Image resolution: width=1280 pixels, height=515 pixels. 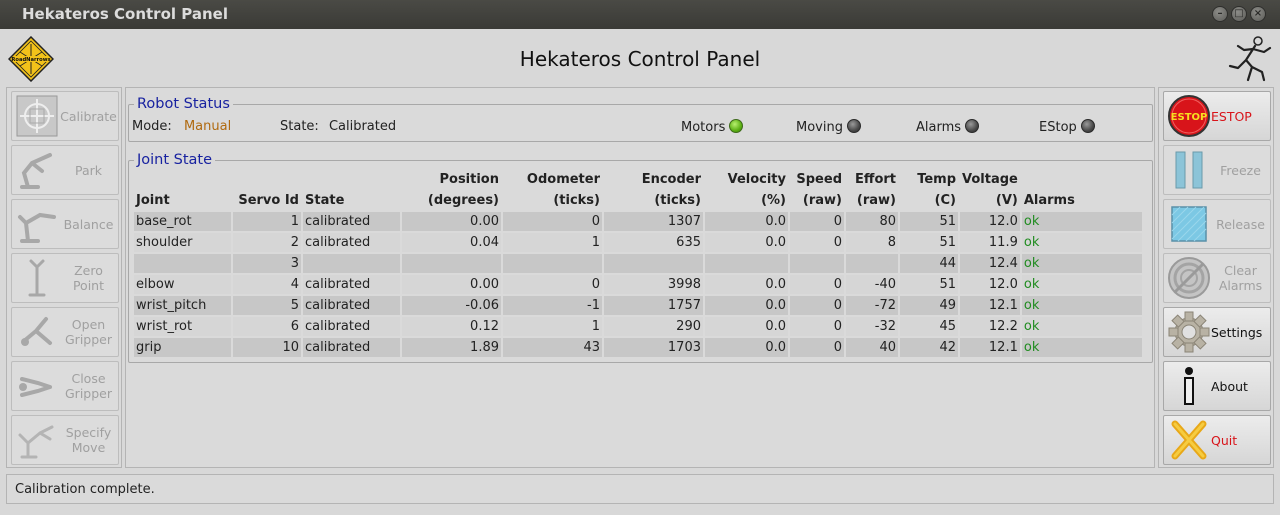 I want to click on table-cell: 12.0, so click(x=990, y=221).